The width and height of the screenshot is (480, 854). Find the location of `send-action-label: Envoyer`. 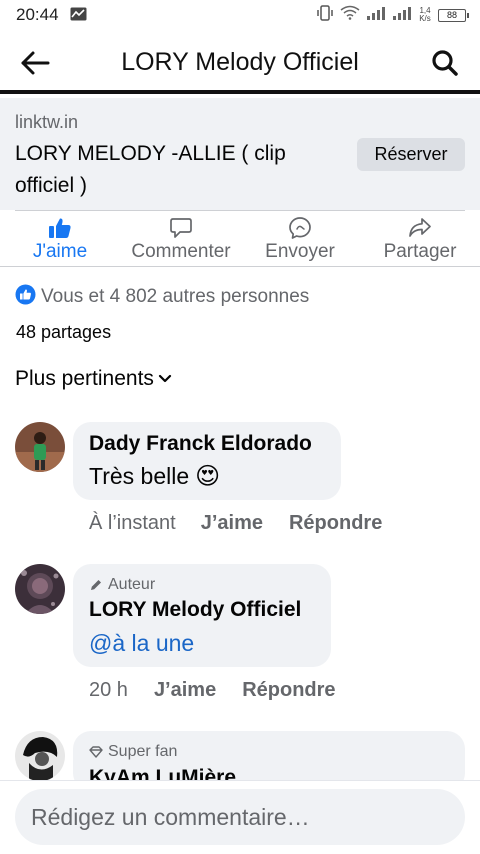

send-action-label: Envoyer is located at coordinates (300, 251).